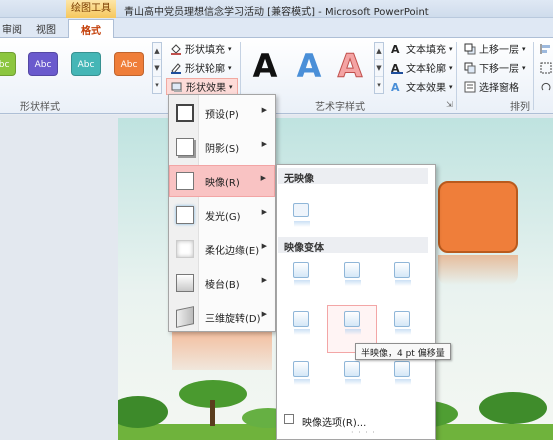 The width and height of the screenshot is (553, 440). What do you see at coordinates (478, 217) in the screenshot?
I see `selected-orange-shape` at bounding box center [478, 217].